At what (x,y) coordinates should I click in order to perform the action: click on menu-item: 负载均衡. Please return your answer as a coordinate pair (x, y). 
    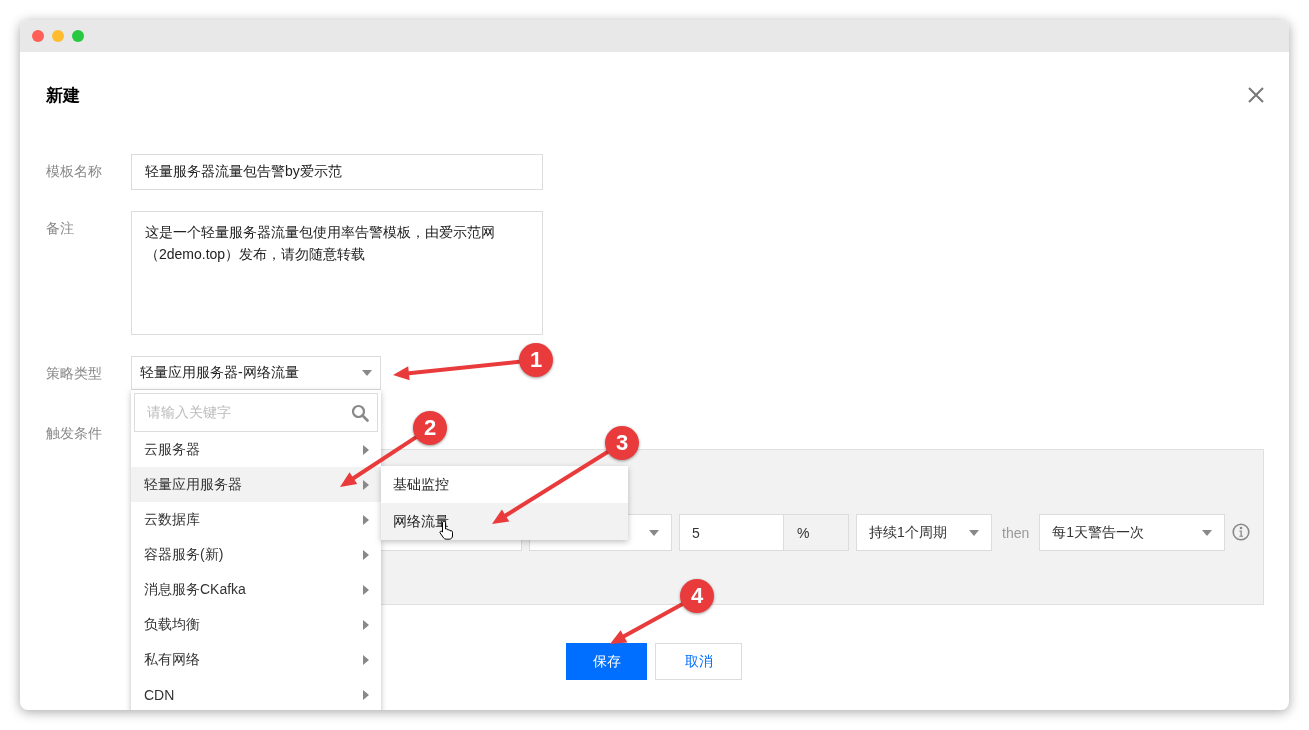
    Looking at the image, I should click on (256, 624).